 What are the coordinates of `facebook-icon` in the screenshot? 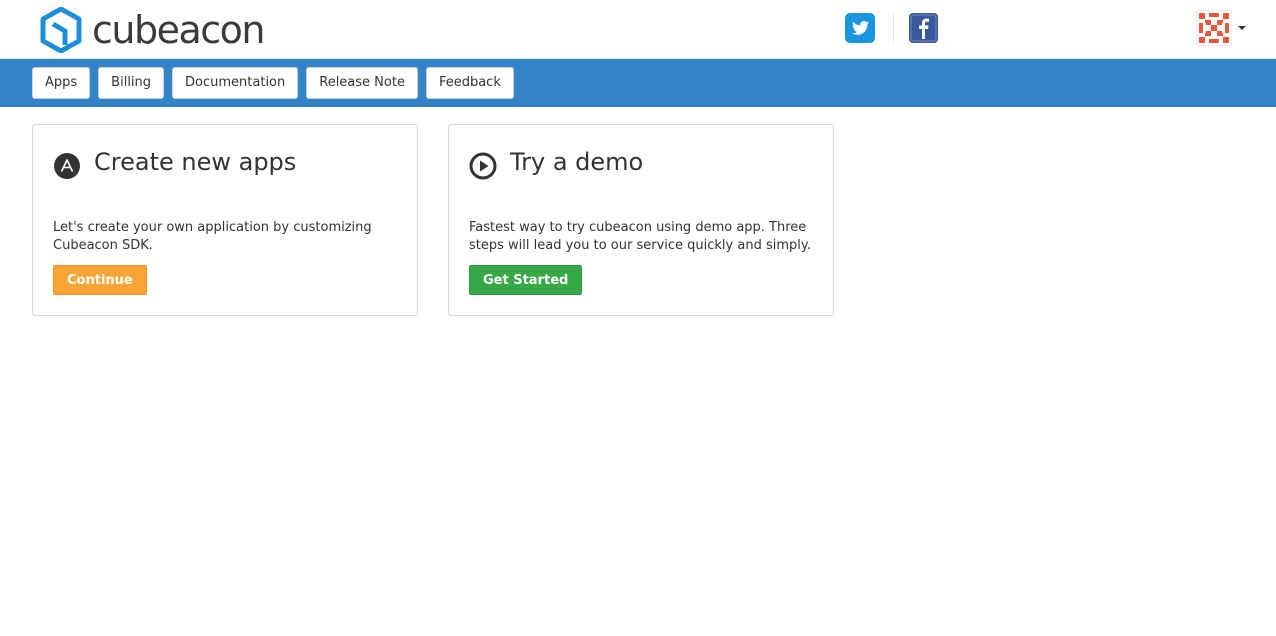 It's located at (923, 28).